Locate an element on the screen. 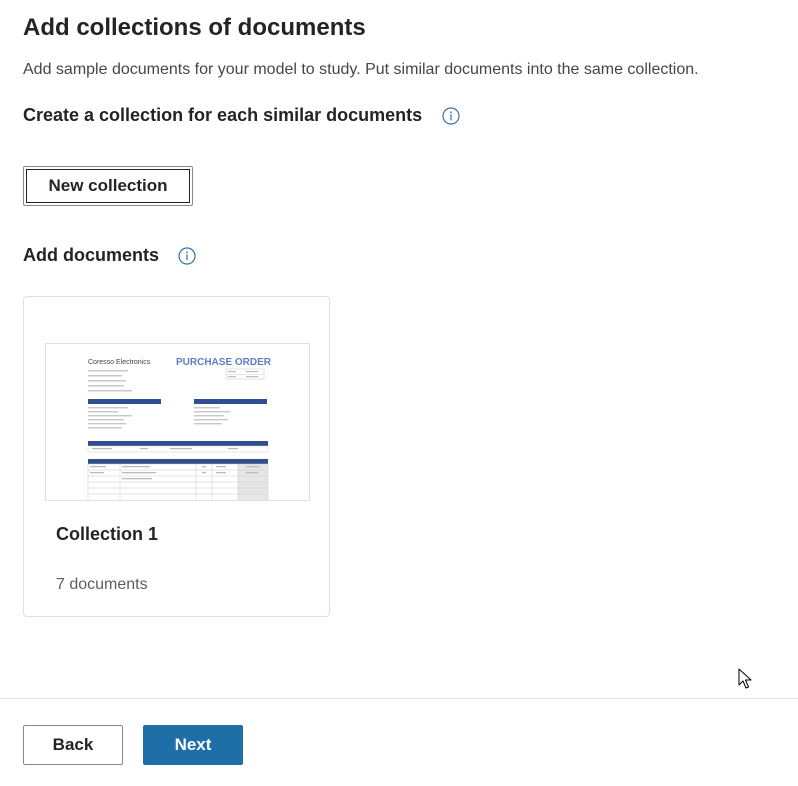  document-thumbnail: Coresso Electronics PURCHASE ORDER is located at coordinates (177, 422).